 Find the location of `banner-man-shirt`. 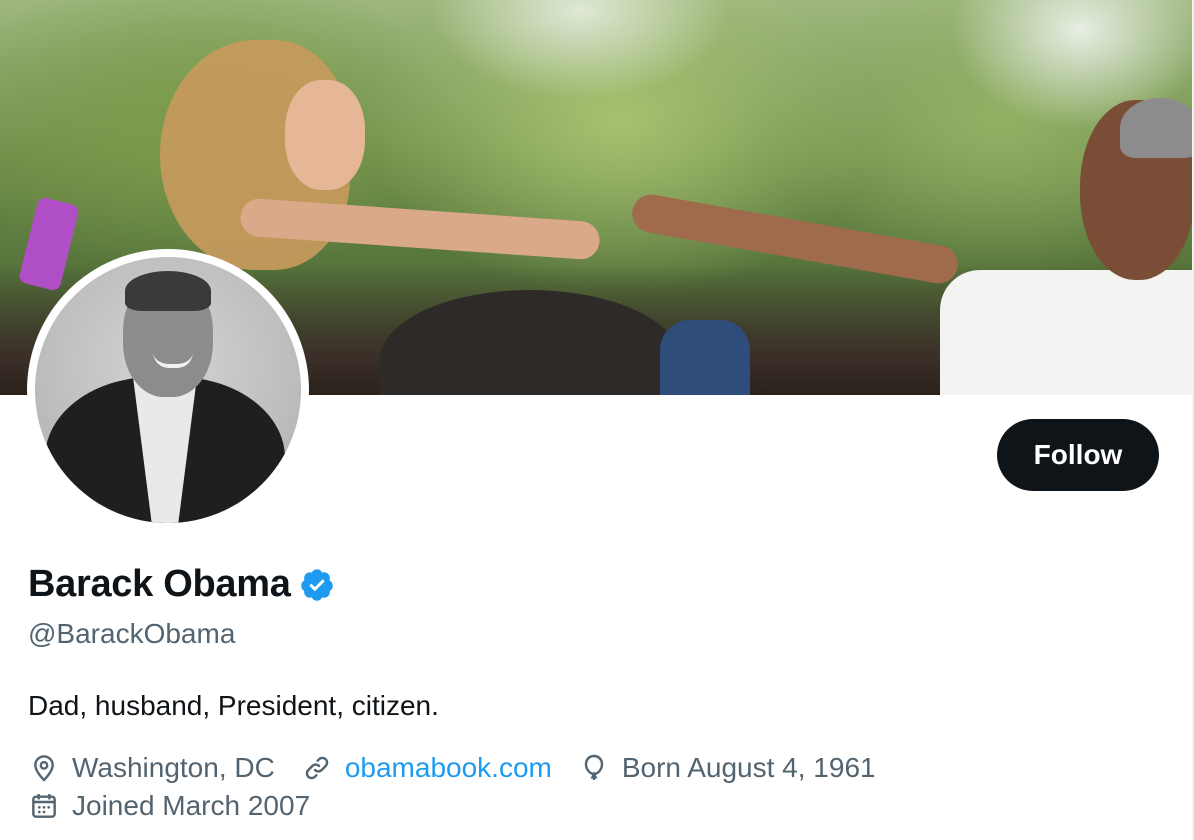

banner-man-shirt is located at coordinates (1066, 332).